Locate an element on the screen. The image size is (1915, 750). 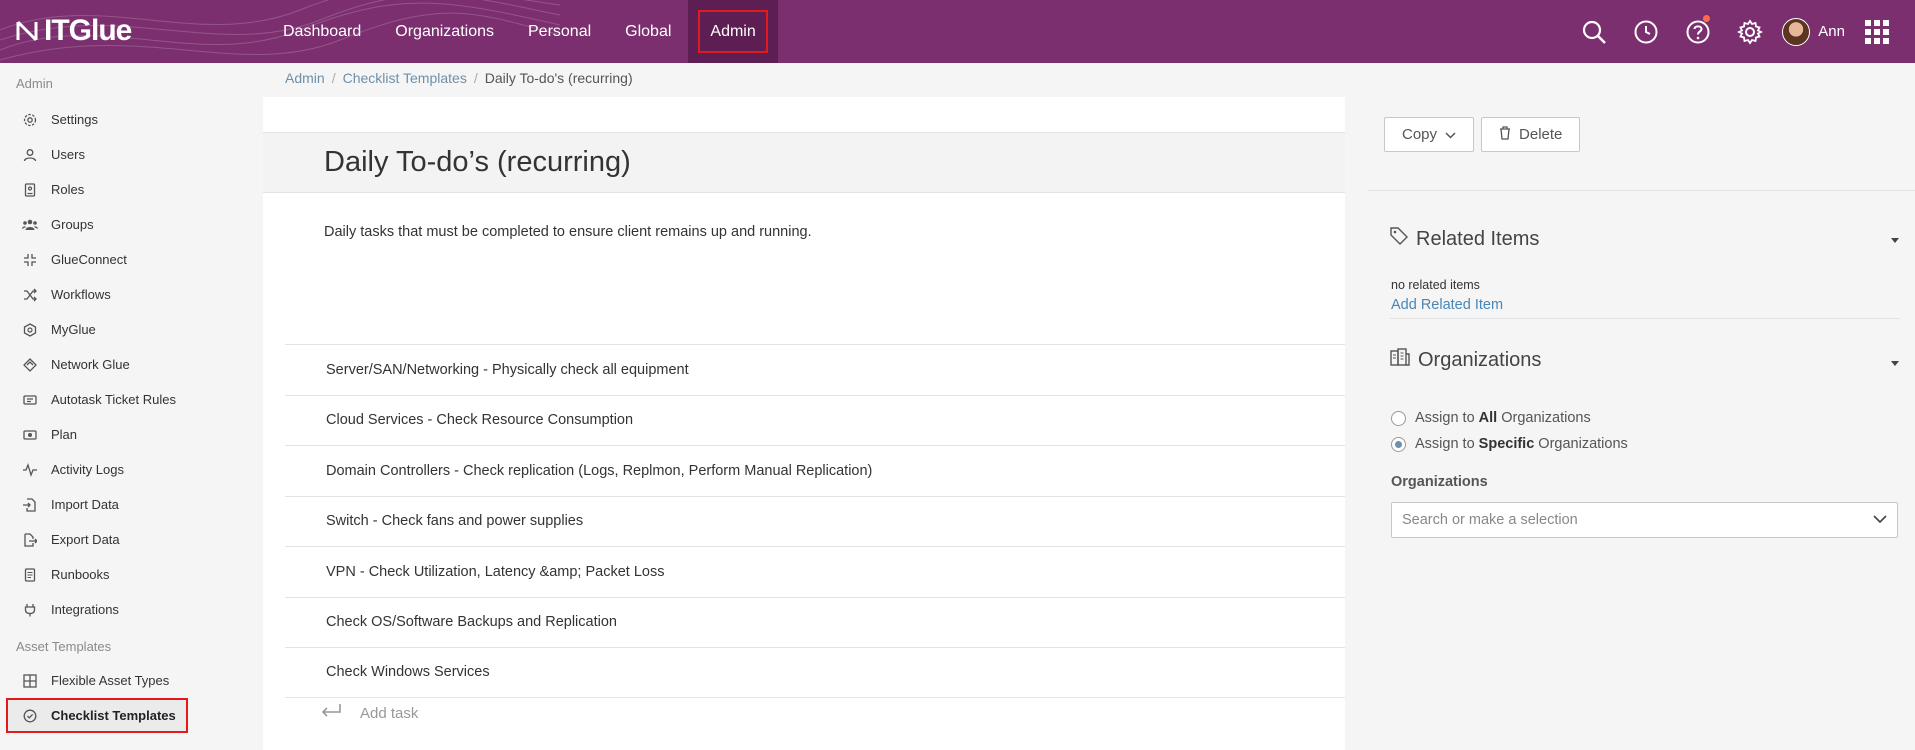
sidebar-item-integrations: Integrations is located at coordinates (131, 609).